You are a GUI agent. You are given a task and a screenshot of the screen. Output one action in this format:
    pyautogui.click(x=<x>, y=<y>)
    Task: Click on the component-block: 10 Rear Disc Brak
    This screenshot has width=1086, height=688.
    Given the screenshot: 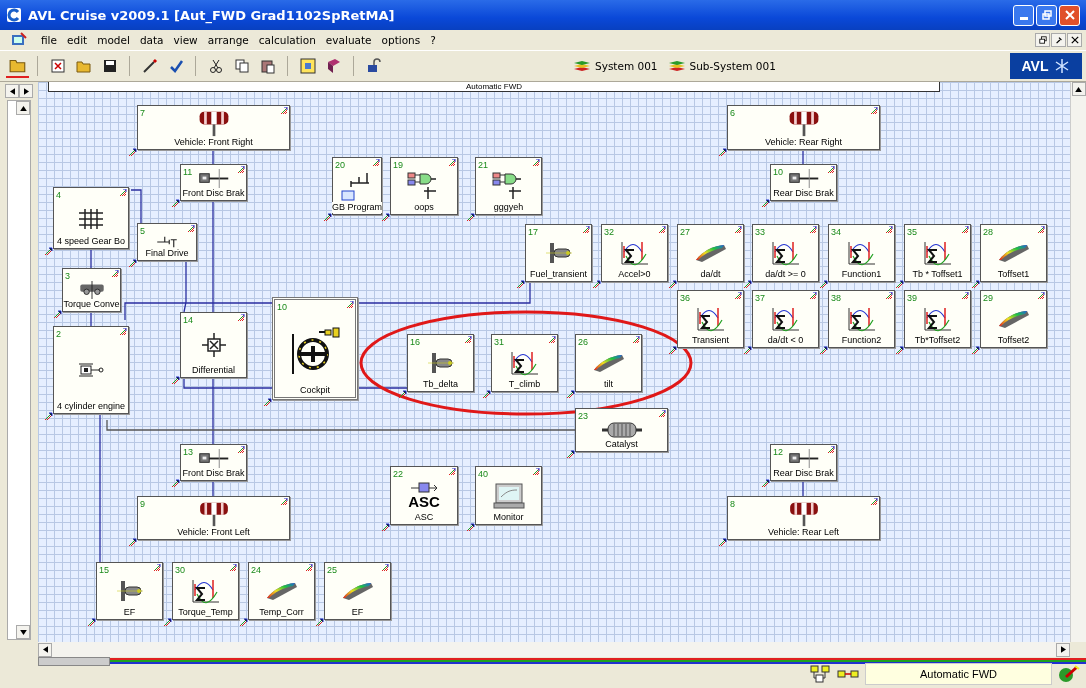 What is the action you would take?
    pyautogui.click(x=803, y=182)
    